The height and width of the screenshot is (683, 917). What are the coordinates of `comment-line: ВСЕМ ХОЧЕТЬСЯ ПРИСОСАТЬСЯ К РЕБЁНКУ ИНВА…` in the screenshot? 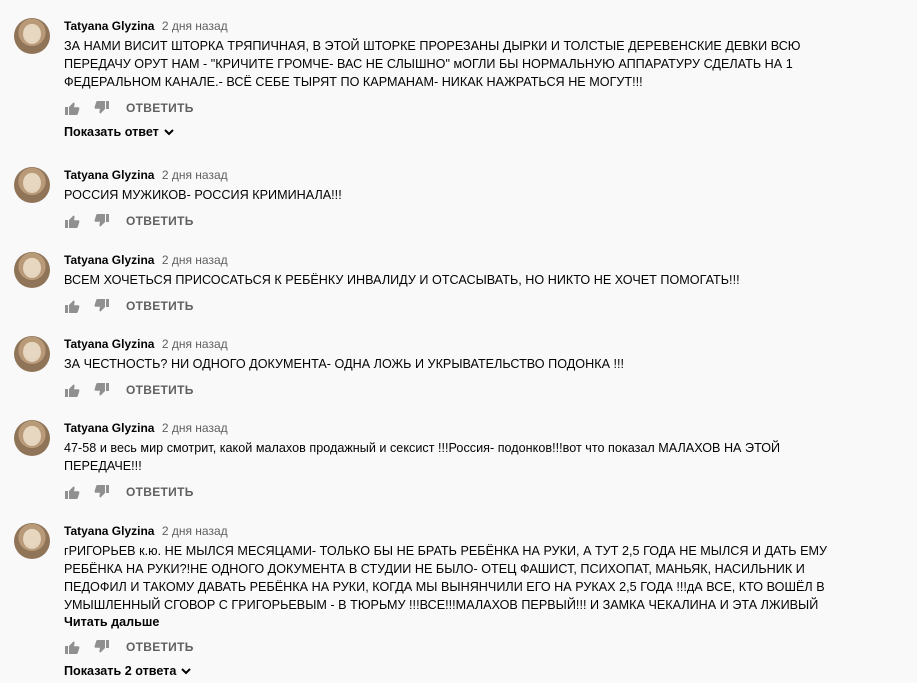 It's located at (402, 280).